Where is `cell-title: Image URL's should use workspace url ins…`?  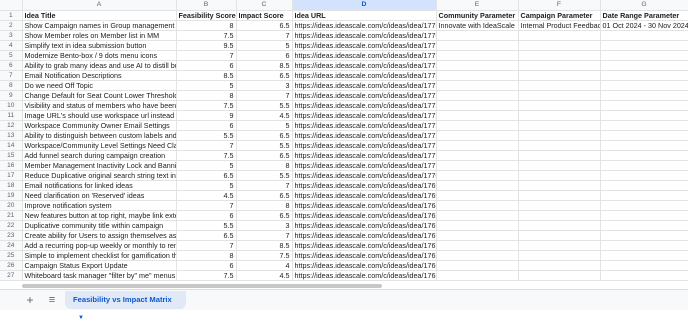 cell-title: Image URL's should use workspace url ins… is located at coordinates (99, 115).